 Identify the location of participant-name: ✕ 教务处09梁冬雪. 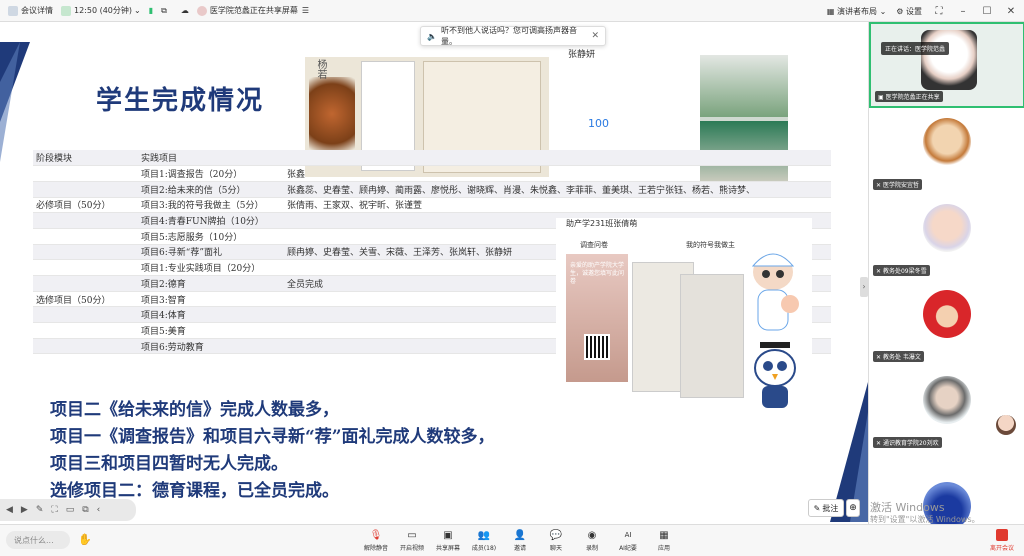
(901, 270).